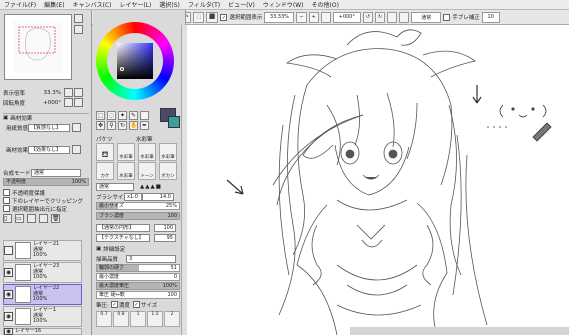 The width and height of the screenshot is (569, 335). What do you see at coordinates (138, 295) in the screenshot?
I see `pressure-hardness-slider: 筆圧 硬⇔軟 100` at bounding box center [138, 295].